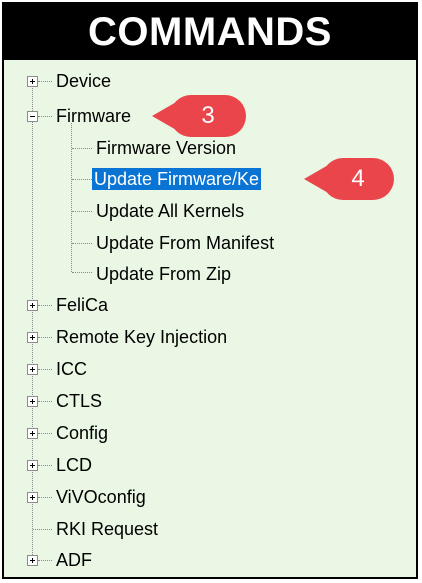 The height and width of the screenshot is (583, 422). Describe the element at coordinates (79, 401) in the screenshot. I see `tree-item-ctls: CTLS` at that location.